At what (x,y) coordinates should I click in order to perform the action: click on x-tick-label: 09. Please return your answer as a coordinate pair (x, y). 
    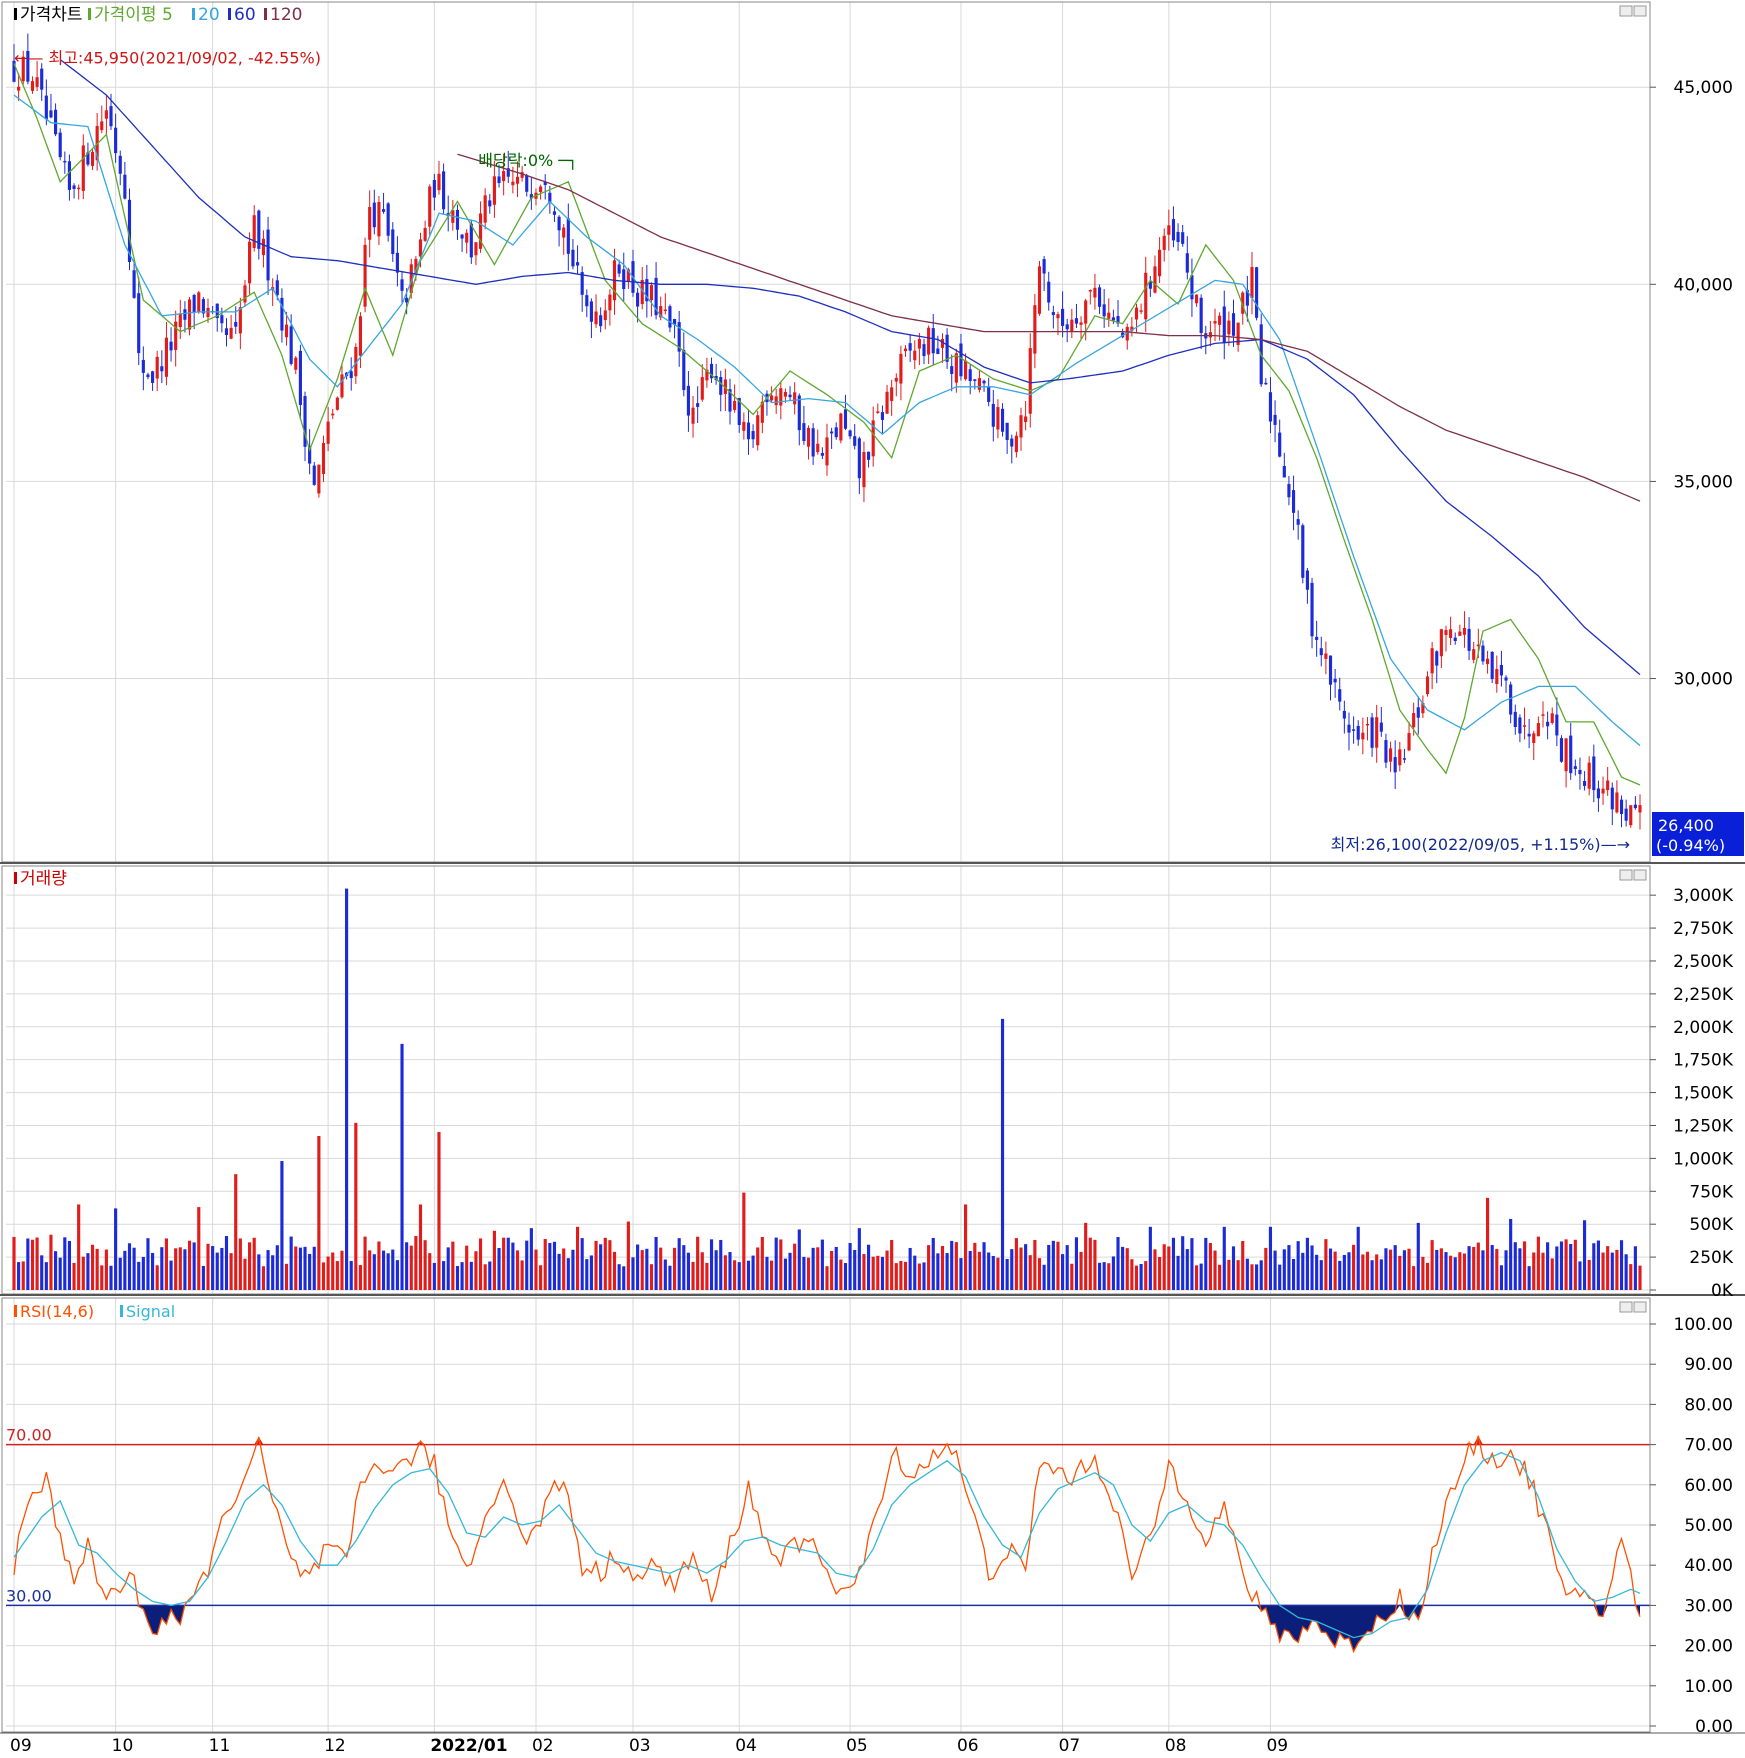
    Looking at the image, I should click on (21, 1745).